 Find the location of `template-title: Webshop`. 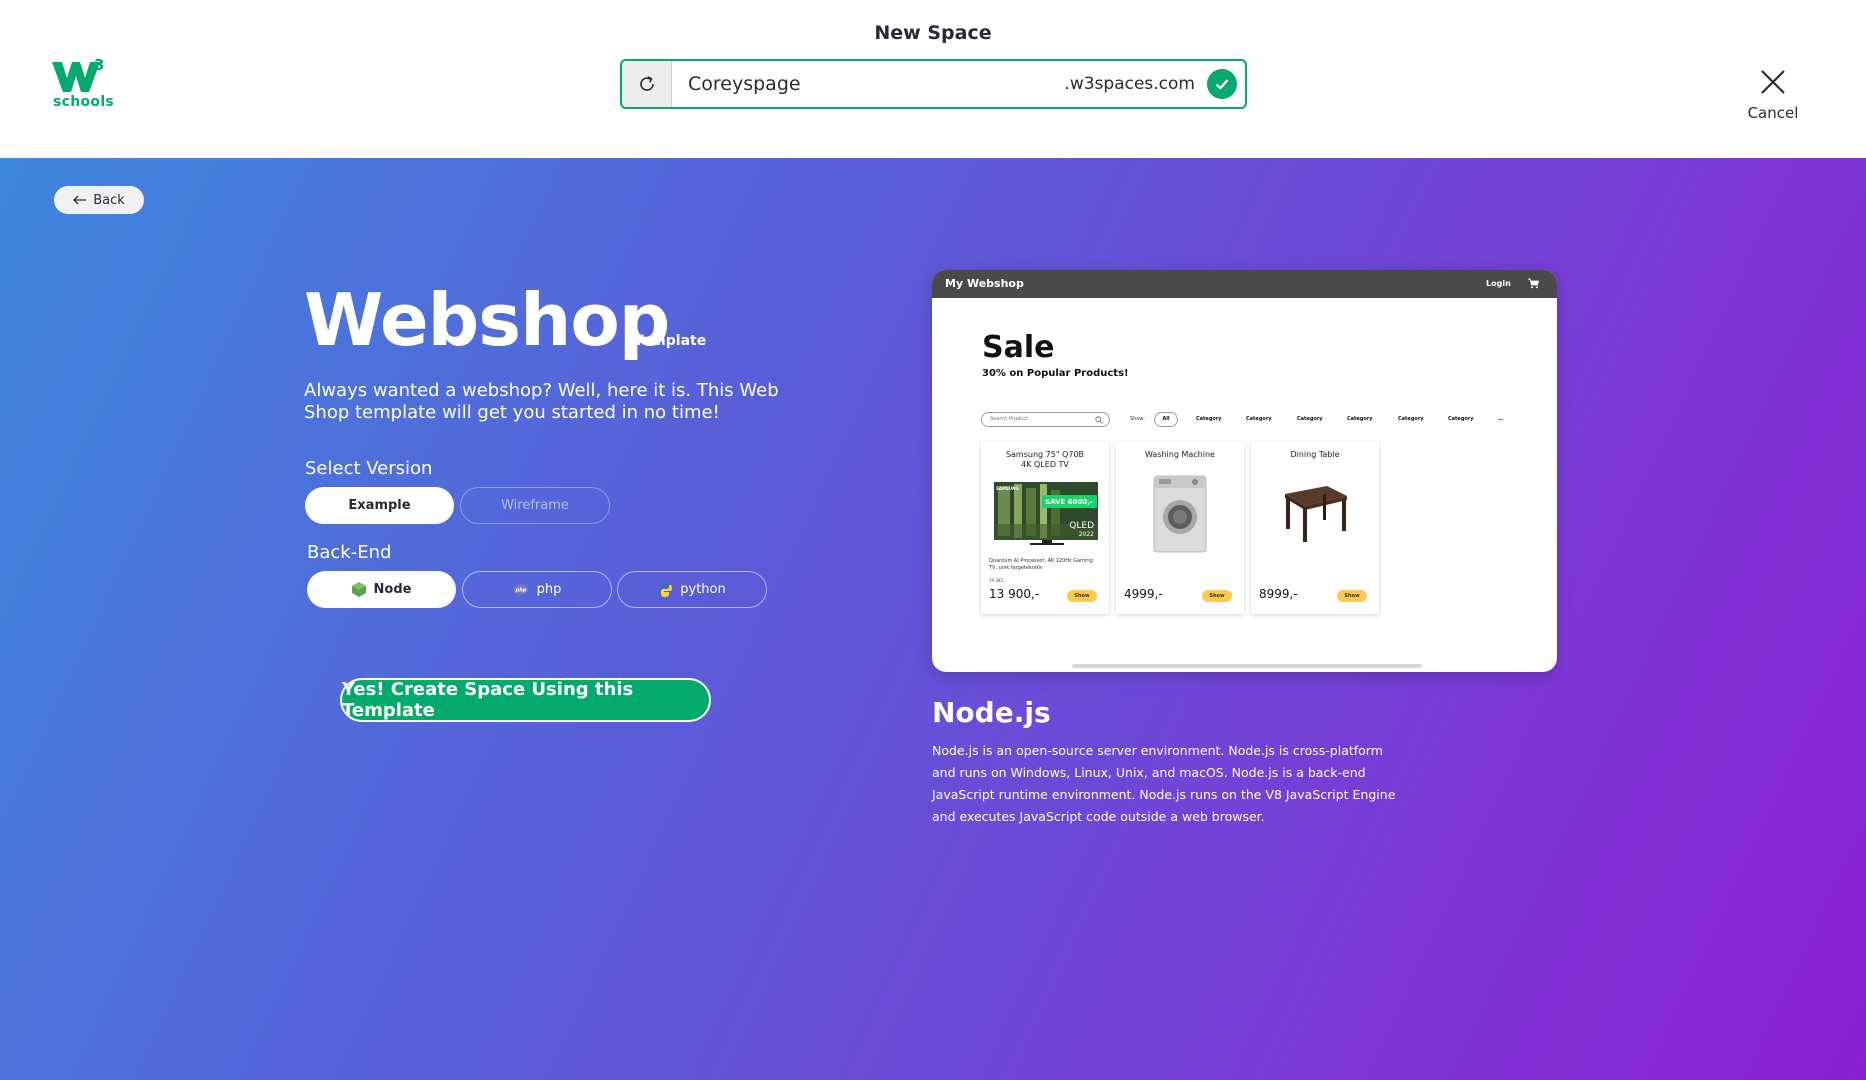

template-title: Webshop is located at coordinates (487, 320).